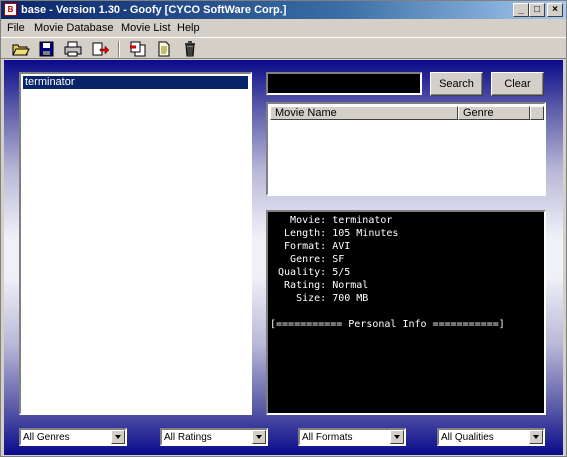  What do you see at coordinates (74, 28) in the screenshot?
I see `menu-movie-database: Movie Database` at bounding box center [74, 28].